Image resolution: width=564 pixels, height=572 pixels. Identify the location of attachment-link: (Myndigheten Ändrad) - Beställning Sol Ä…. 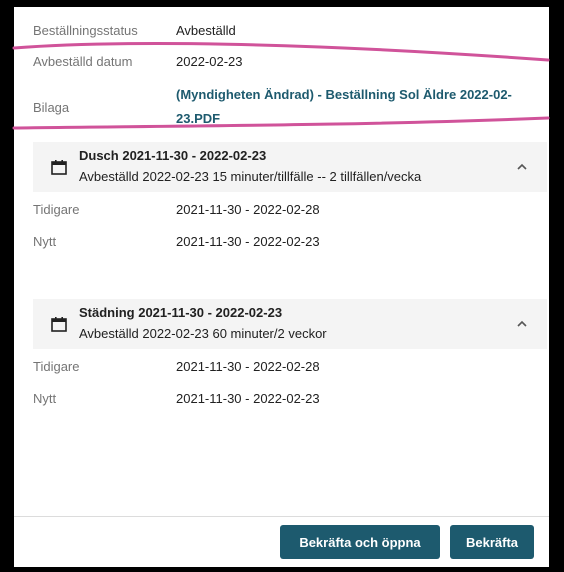
(356, 107).